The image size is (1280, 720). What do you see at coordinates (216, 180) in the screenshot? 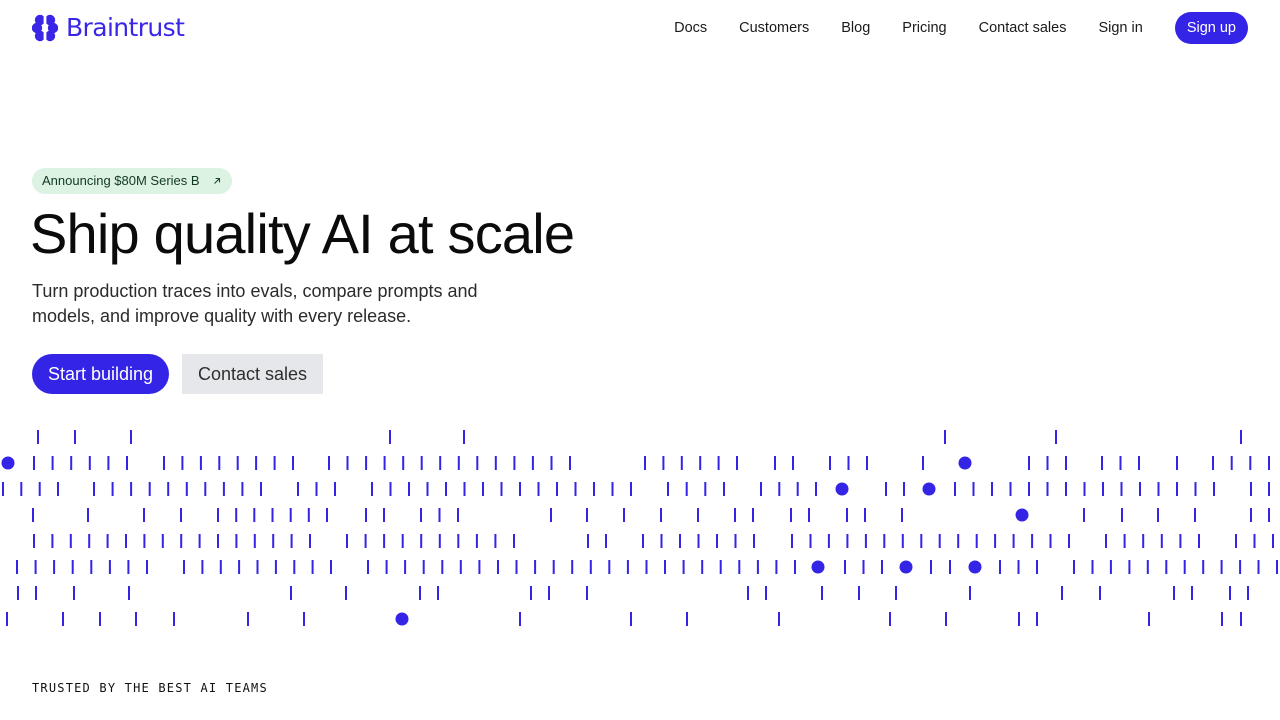
I see `arrow-up-right-icon` at bounding box center [216, 180].